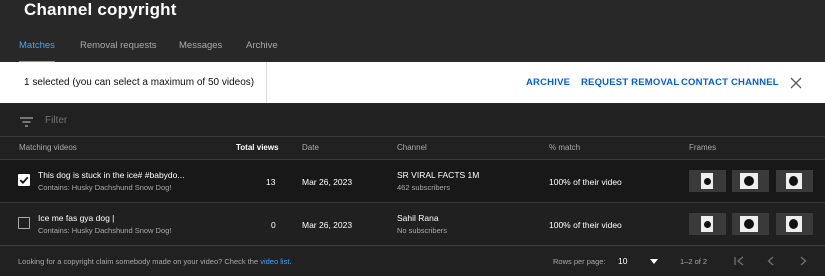 This screenshot has width=825, height=276. Describe the element at coordinates (423, 187) in the screenshot. I see `subscriber-count: 462 subscribers` at that location.